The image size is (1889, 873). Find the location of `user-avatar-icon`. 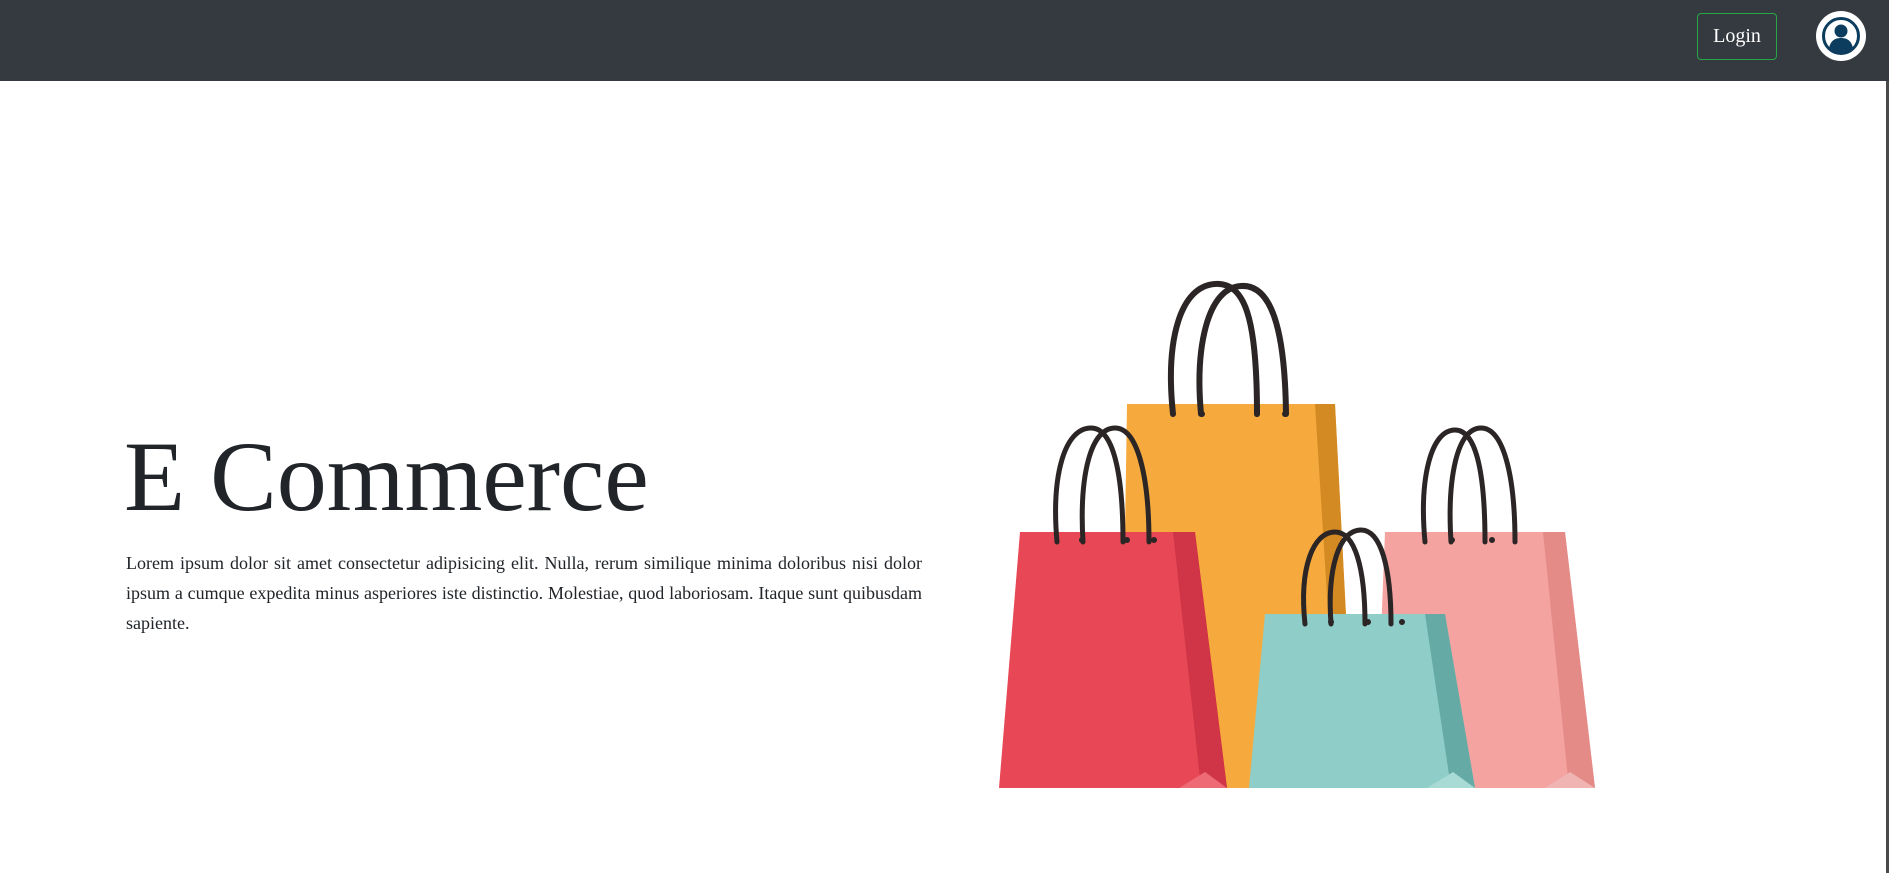

user-avatar-icon is located at coordinates (1841, 36).